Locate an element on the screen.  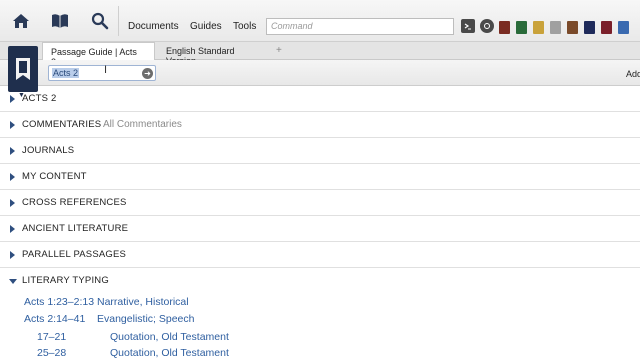
main-toolbar: Documents Guides Tools Command is located at coordinates (320, 21).